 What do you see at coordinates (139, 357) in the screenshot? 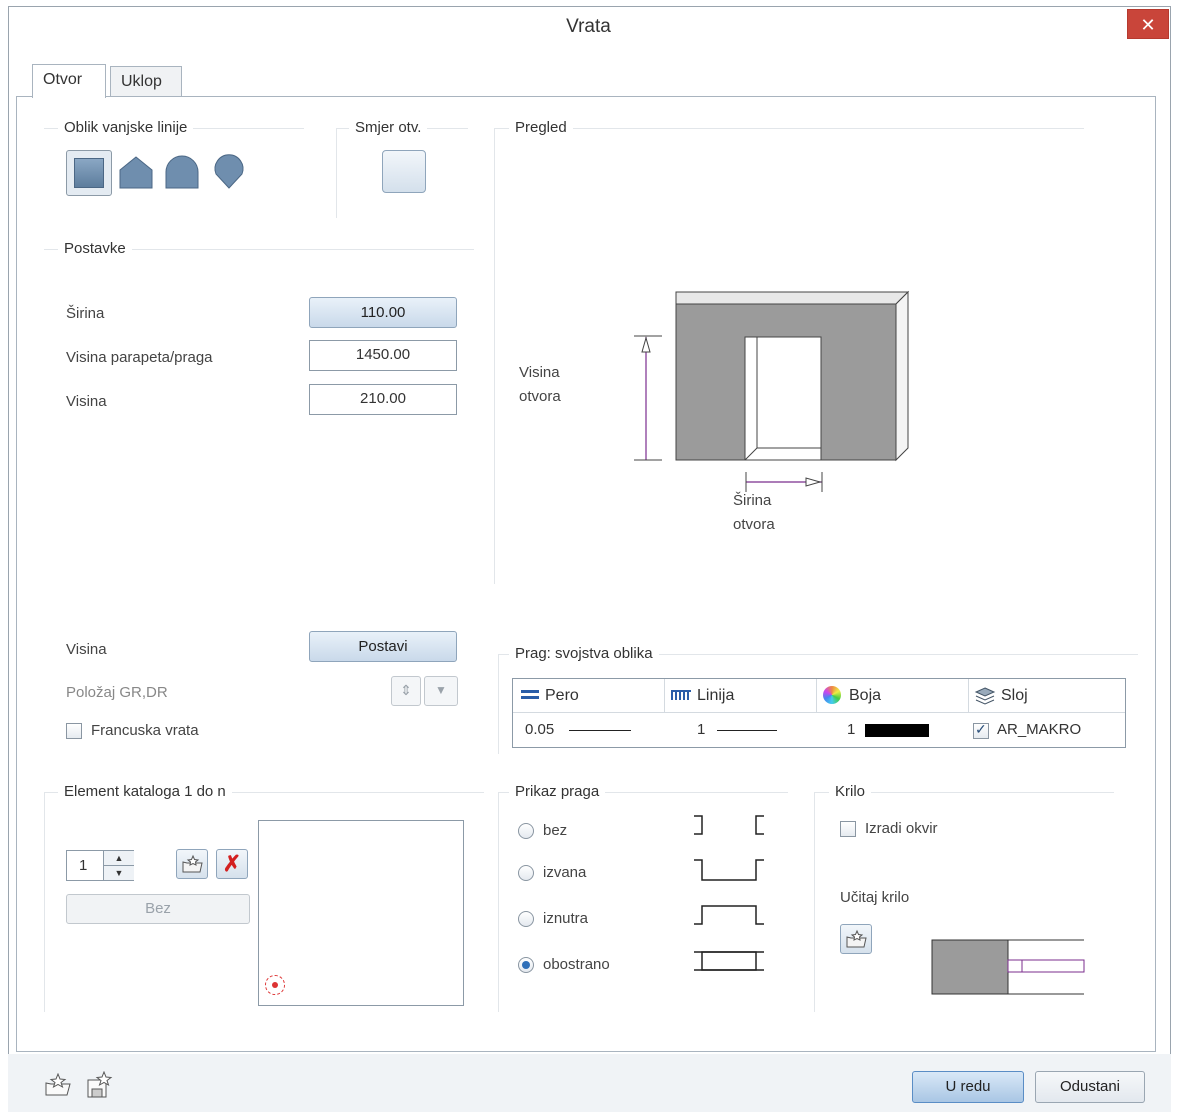
I see `parapet-label: Visina parapeta/praga` at bounding box center [139, 357].